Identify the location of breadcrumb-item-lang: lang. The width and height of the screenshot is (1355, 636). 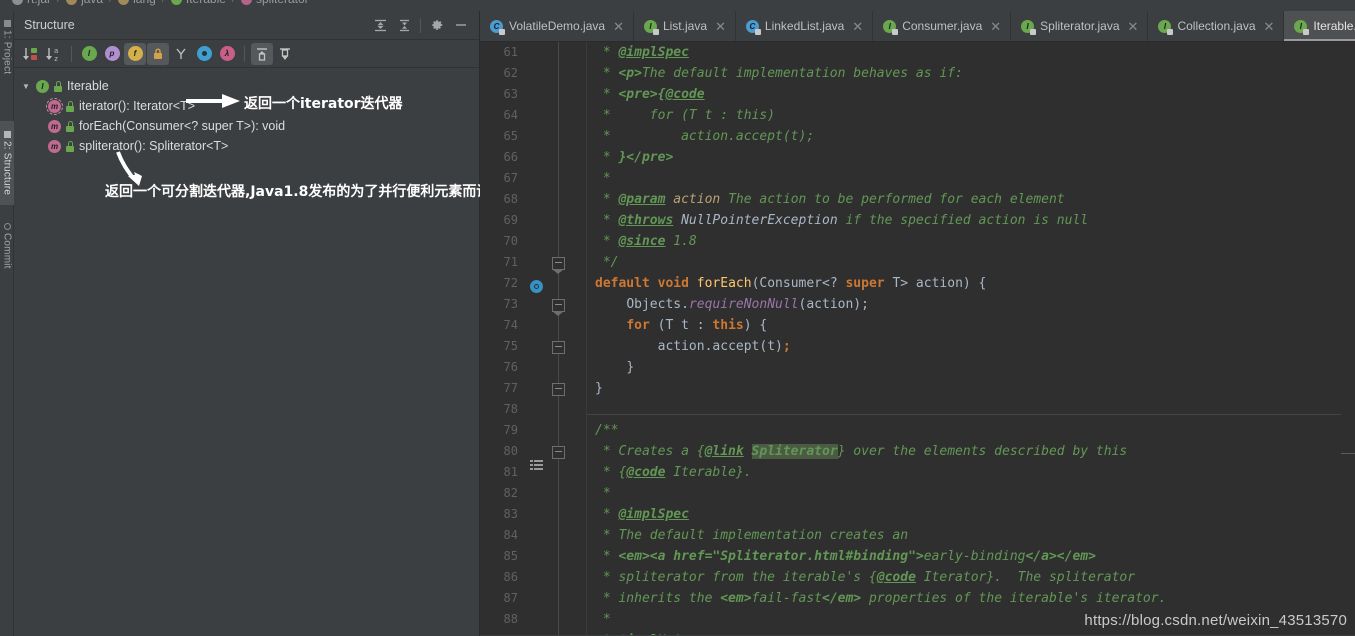
(137, 3).